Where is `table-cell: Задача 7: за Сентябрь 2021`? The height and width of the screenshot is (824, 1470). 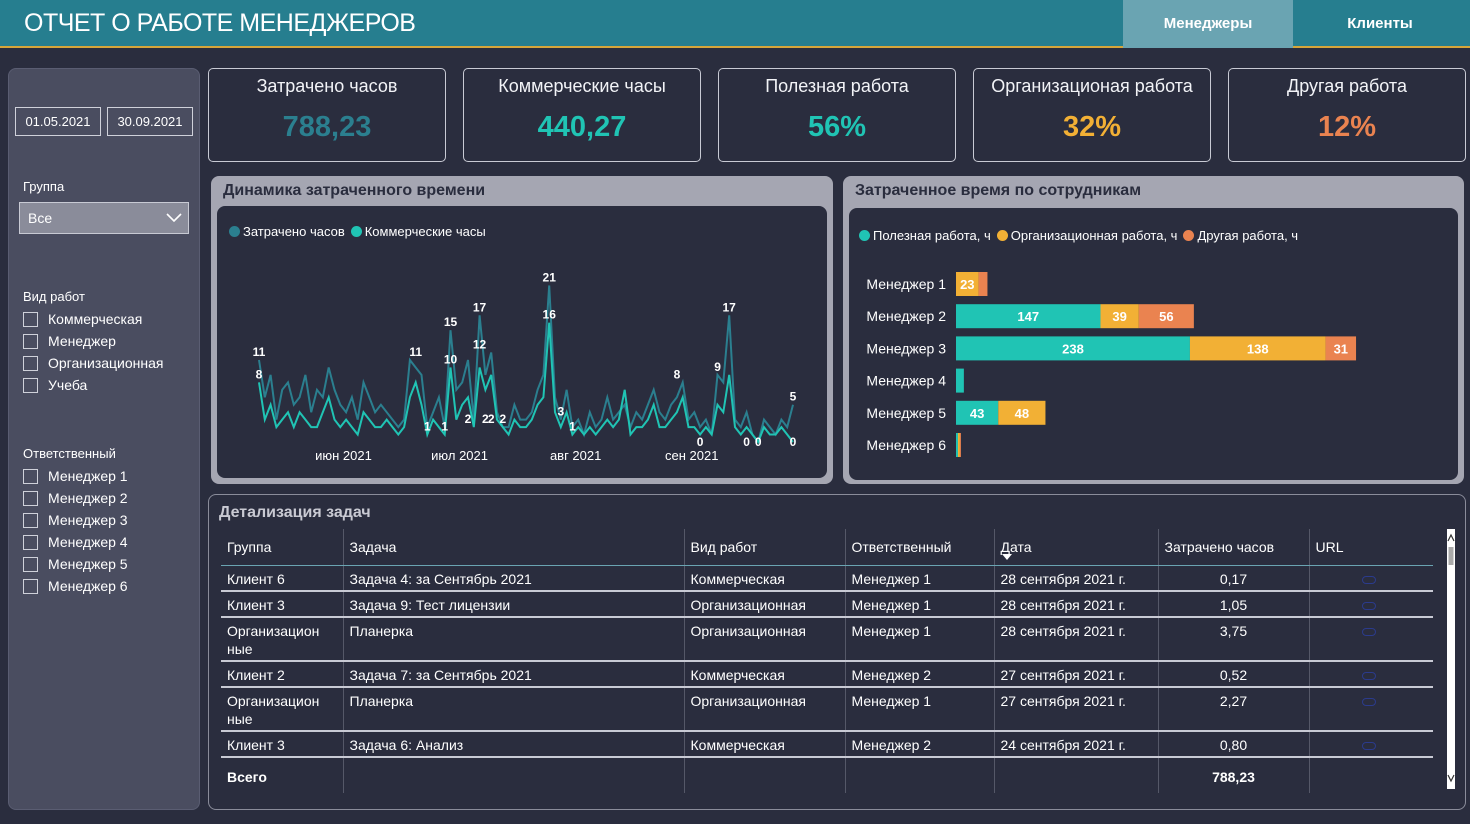
table-cell: Задача 7: за Сентябрь 2021 is located at coordinates (514, 674).